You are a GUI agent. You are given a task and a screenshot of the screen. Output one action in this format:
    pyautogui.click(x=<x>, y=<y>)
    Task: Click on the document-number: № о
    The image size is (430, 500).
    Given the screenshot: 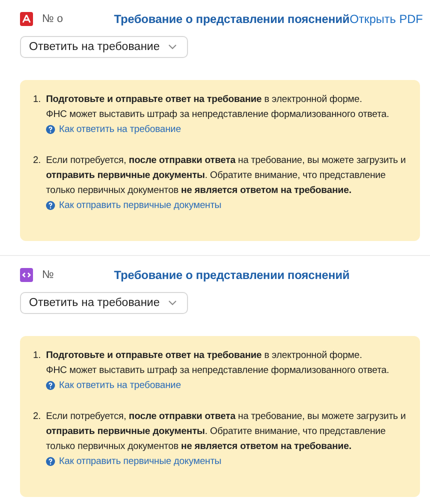 What is the action you would take?
    pyautogui.click(x=53, y=19)
    